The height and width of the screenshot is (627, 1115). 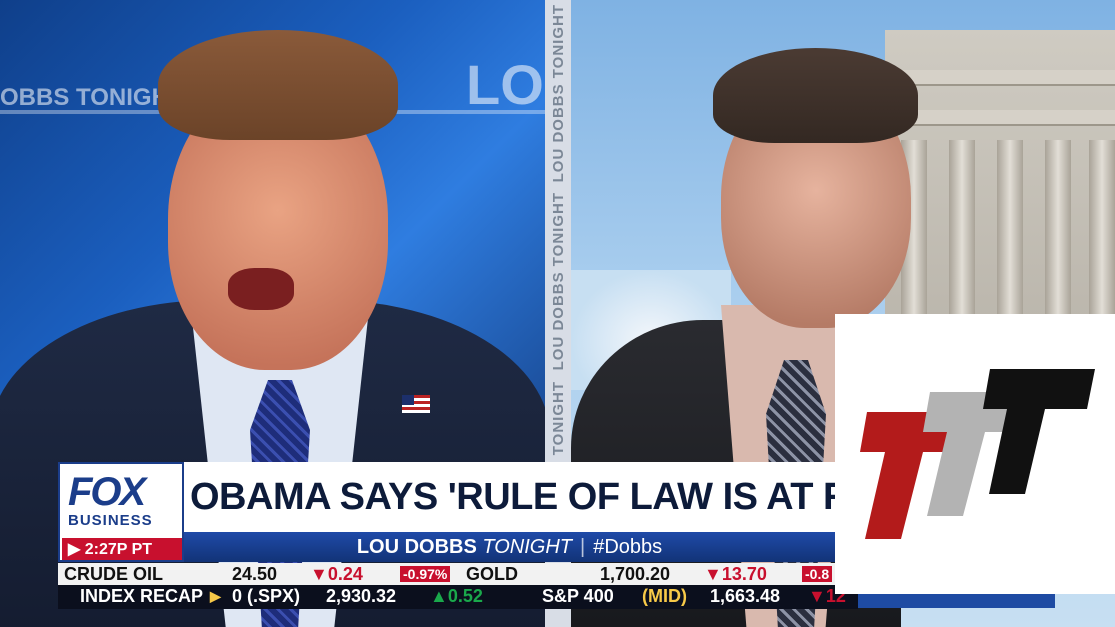 I want to click on host-mouth, so click(x=261, y=289).